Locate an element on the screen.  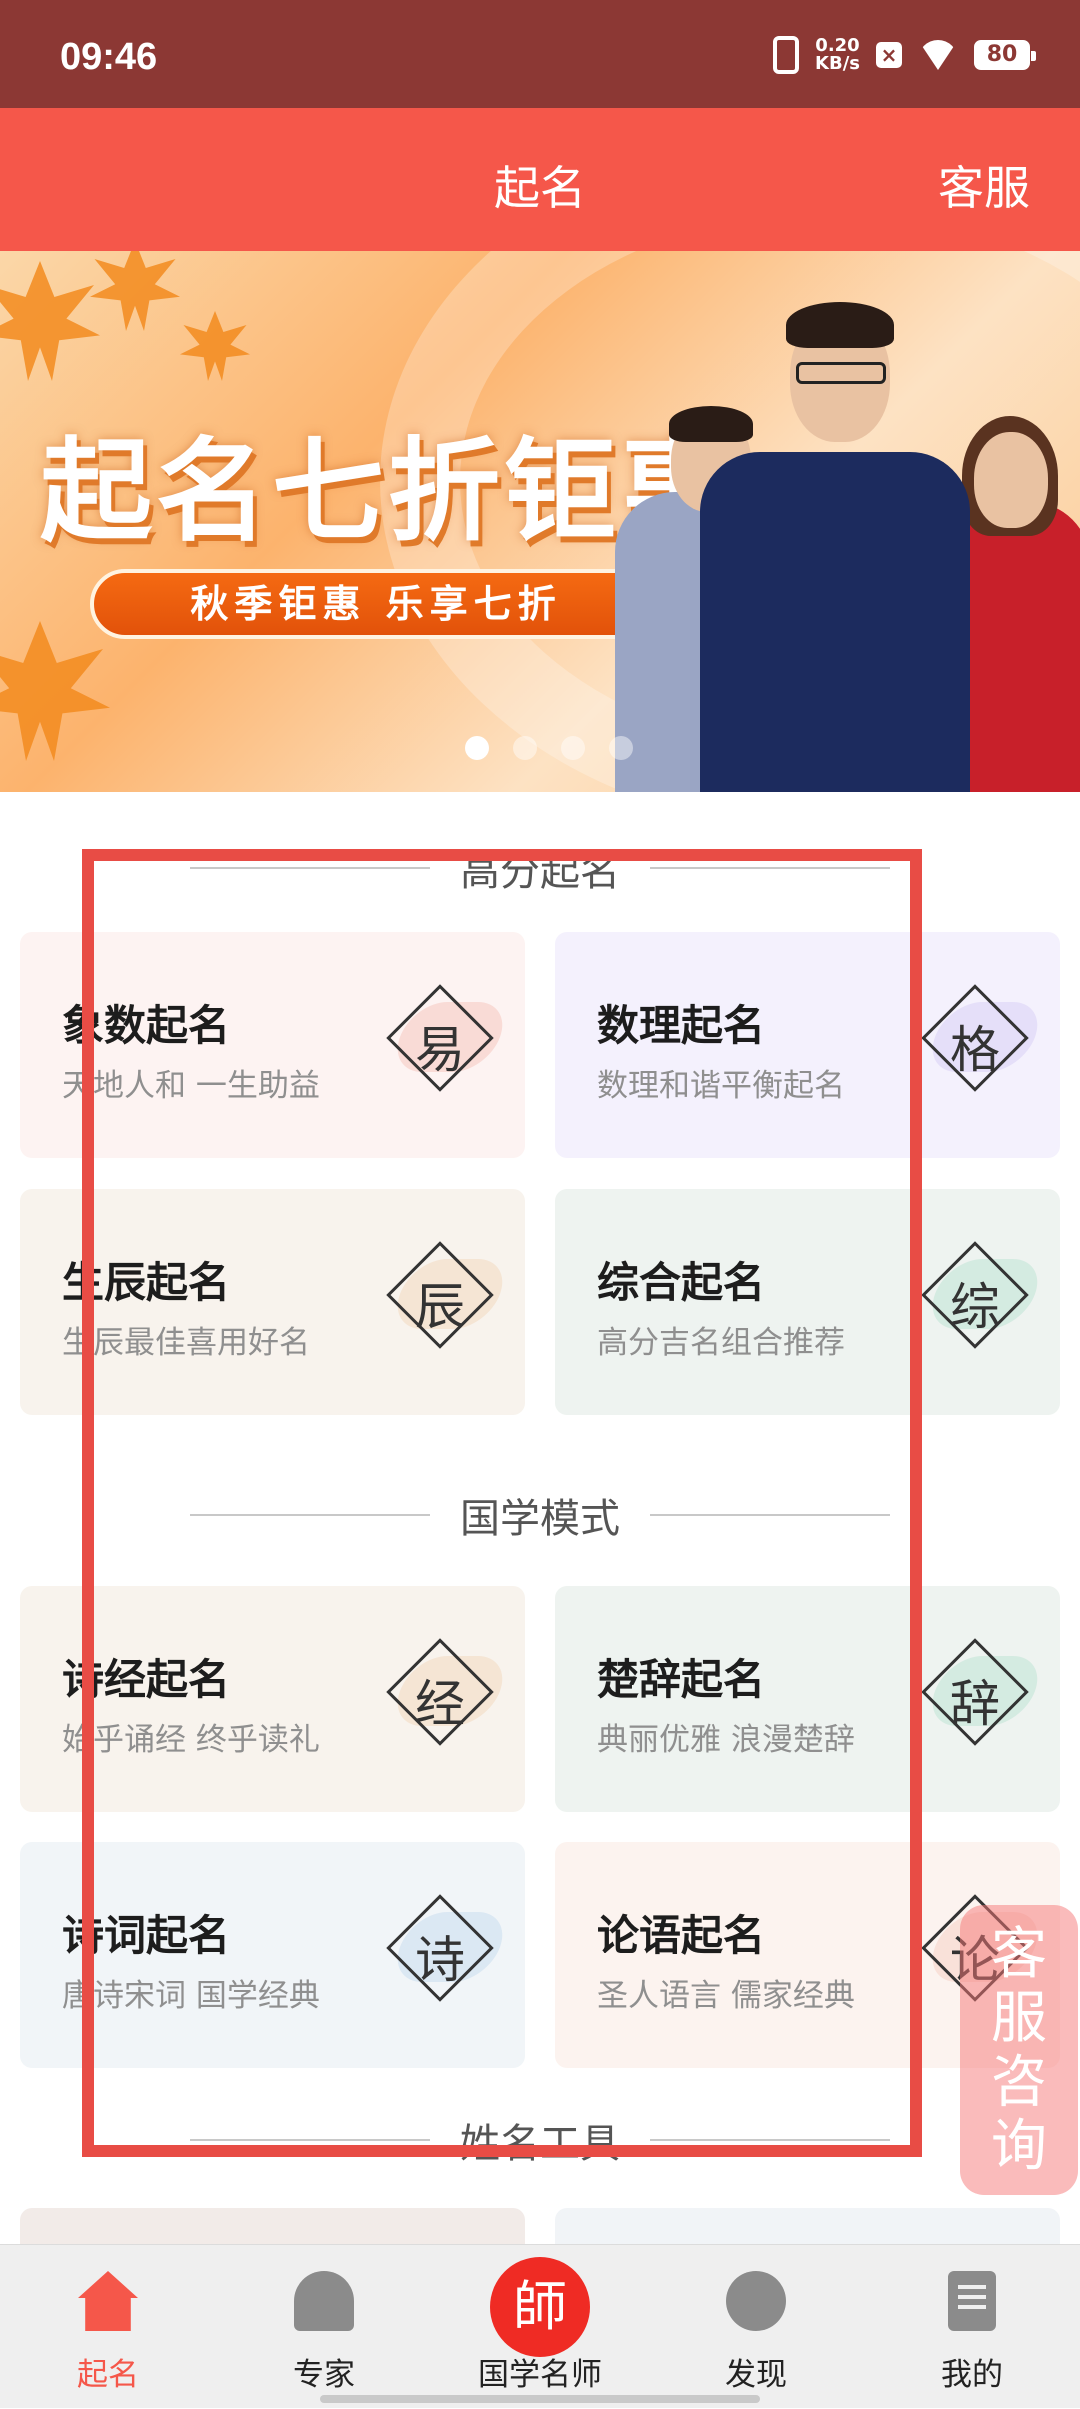
card-subtitle: 生辰最佳喜用好名 is located at coordinates (186, 1343).